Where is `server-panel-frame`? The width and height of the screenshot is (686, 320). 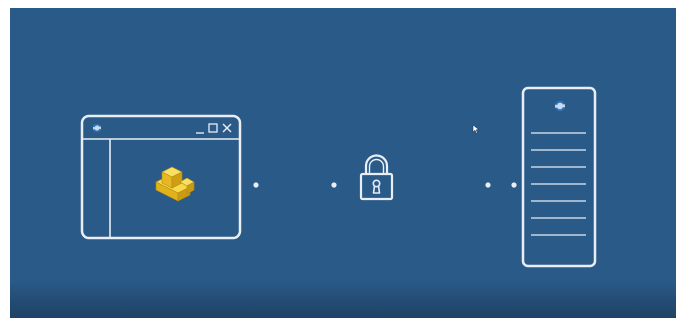 server-panel-frame is located at coordinates (559, 177).